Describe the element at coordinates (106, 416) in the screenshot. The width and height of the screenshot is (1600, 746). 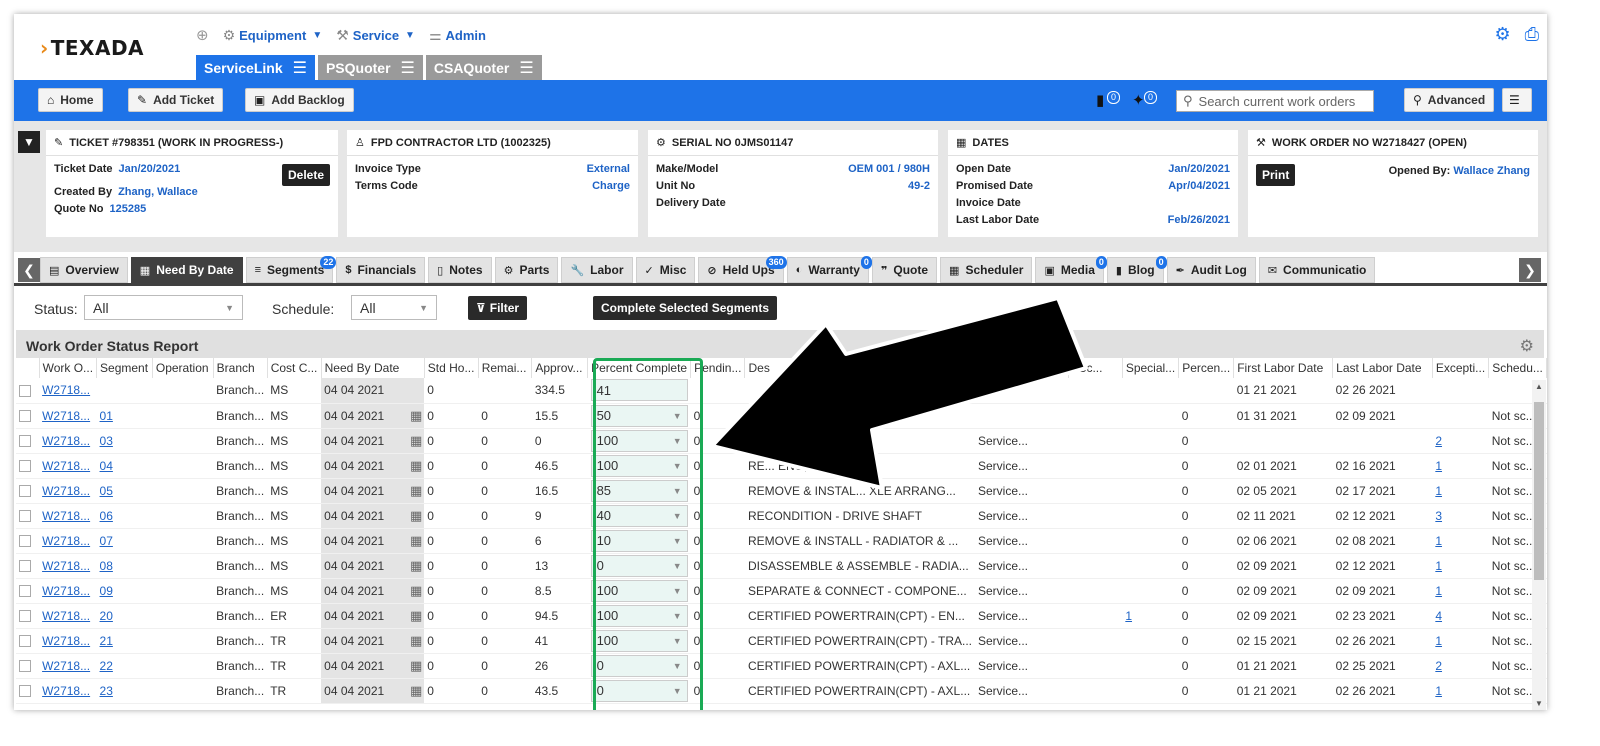
I see `segment-link: 01` at that location.